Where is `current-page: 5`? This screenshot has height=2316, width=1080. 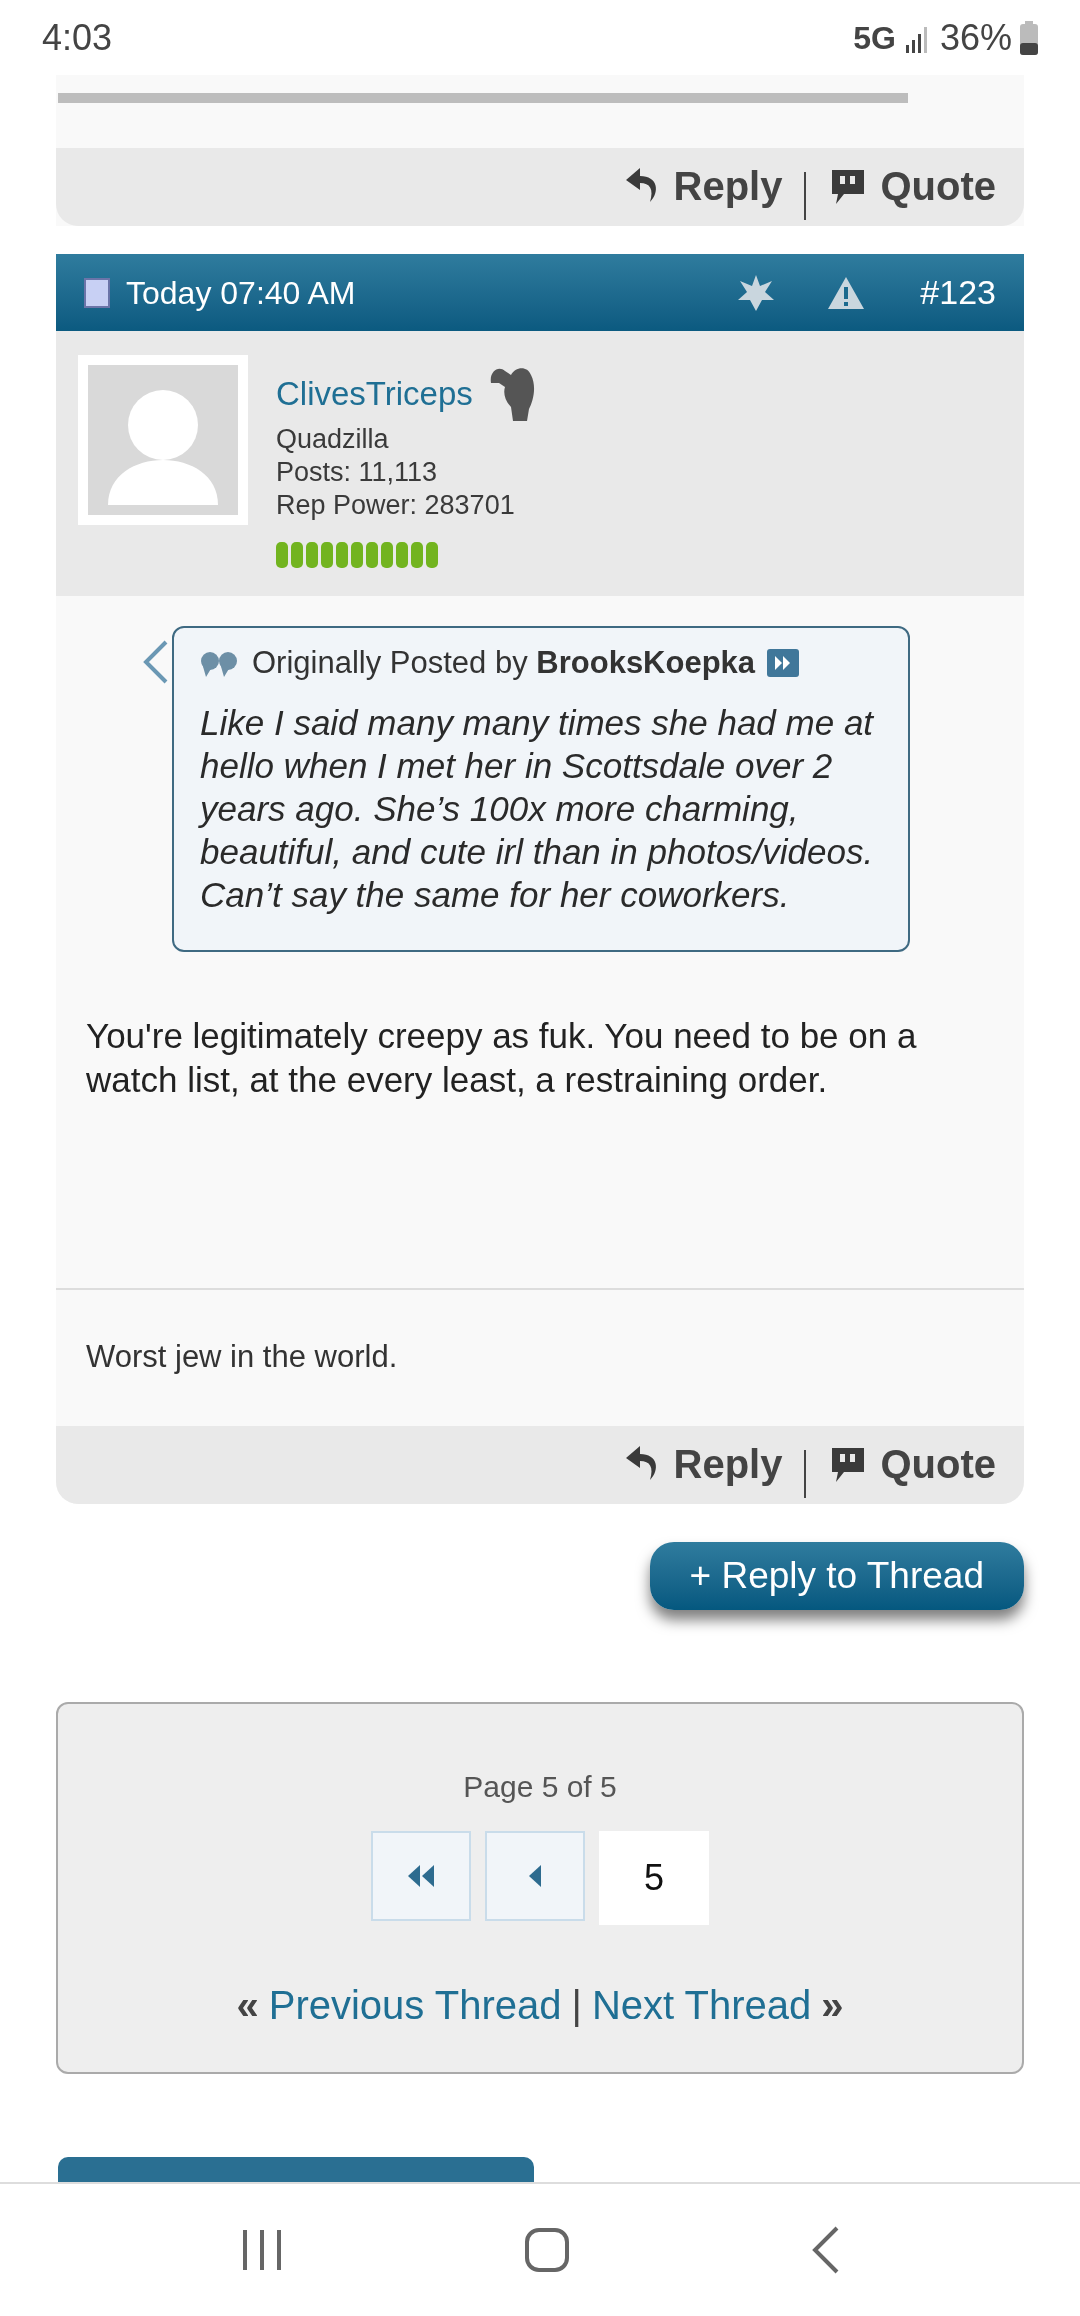
current-page: 5 is located at coordinates (654, 1877).